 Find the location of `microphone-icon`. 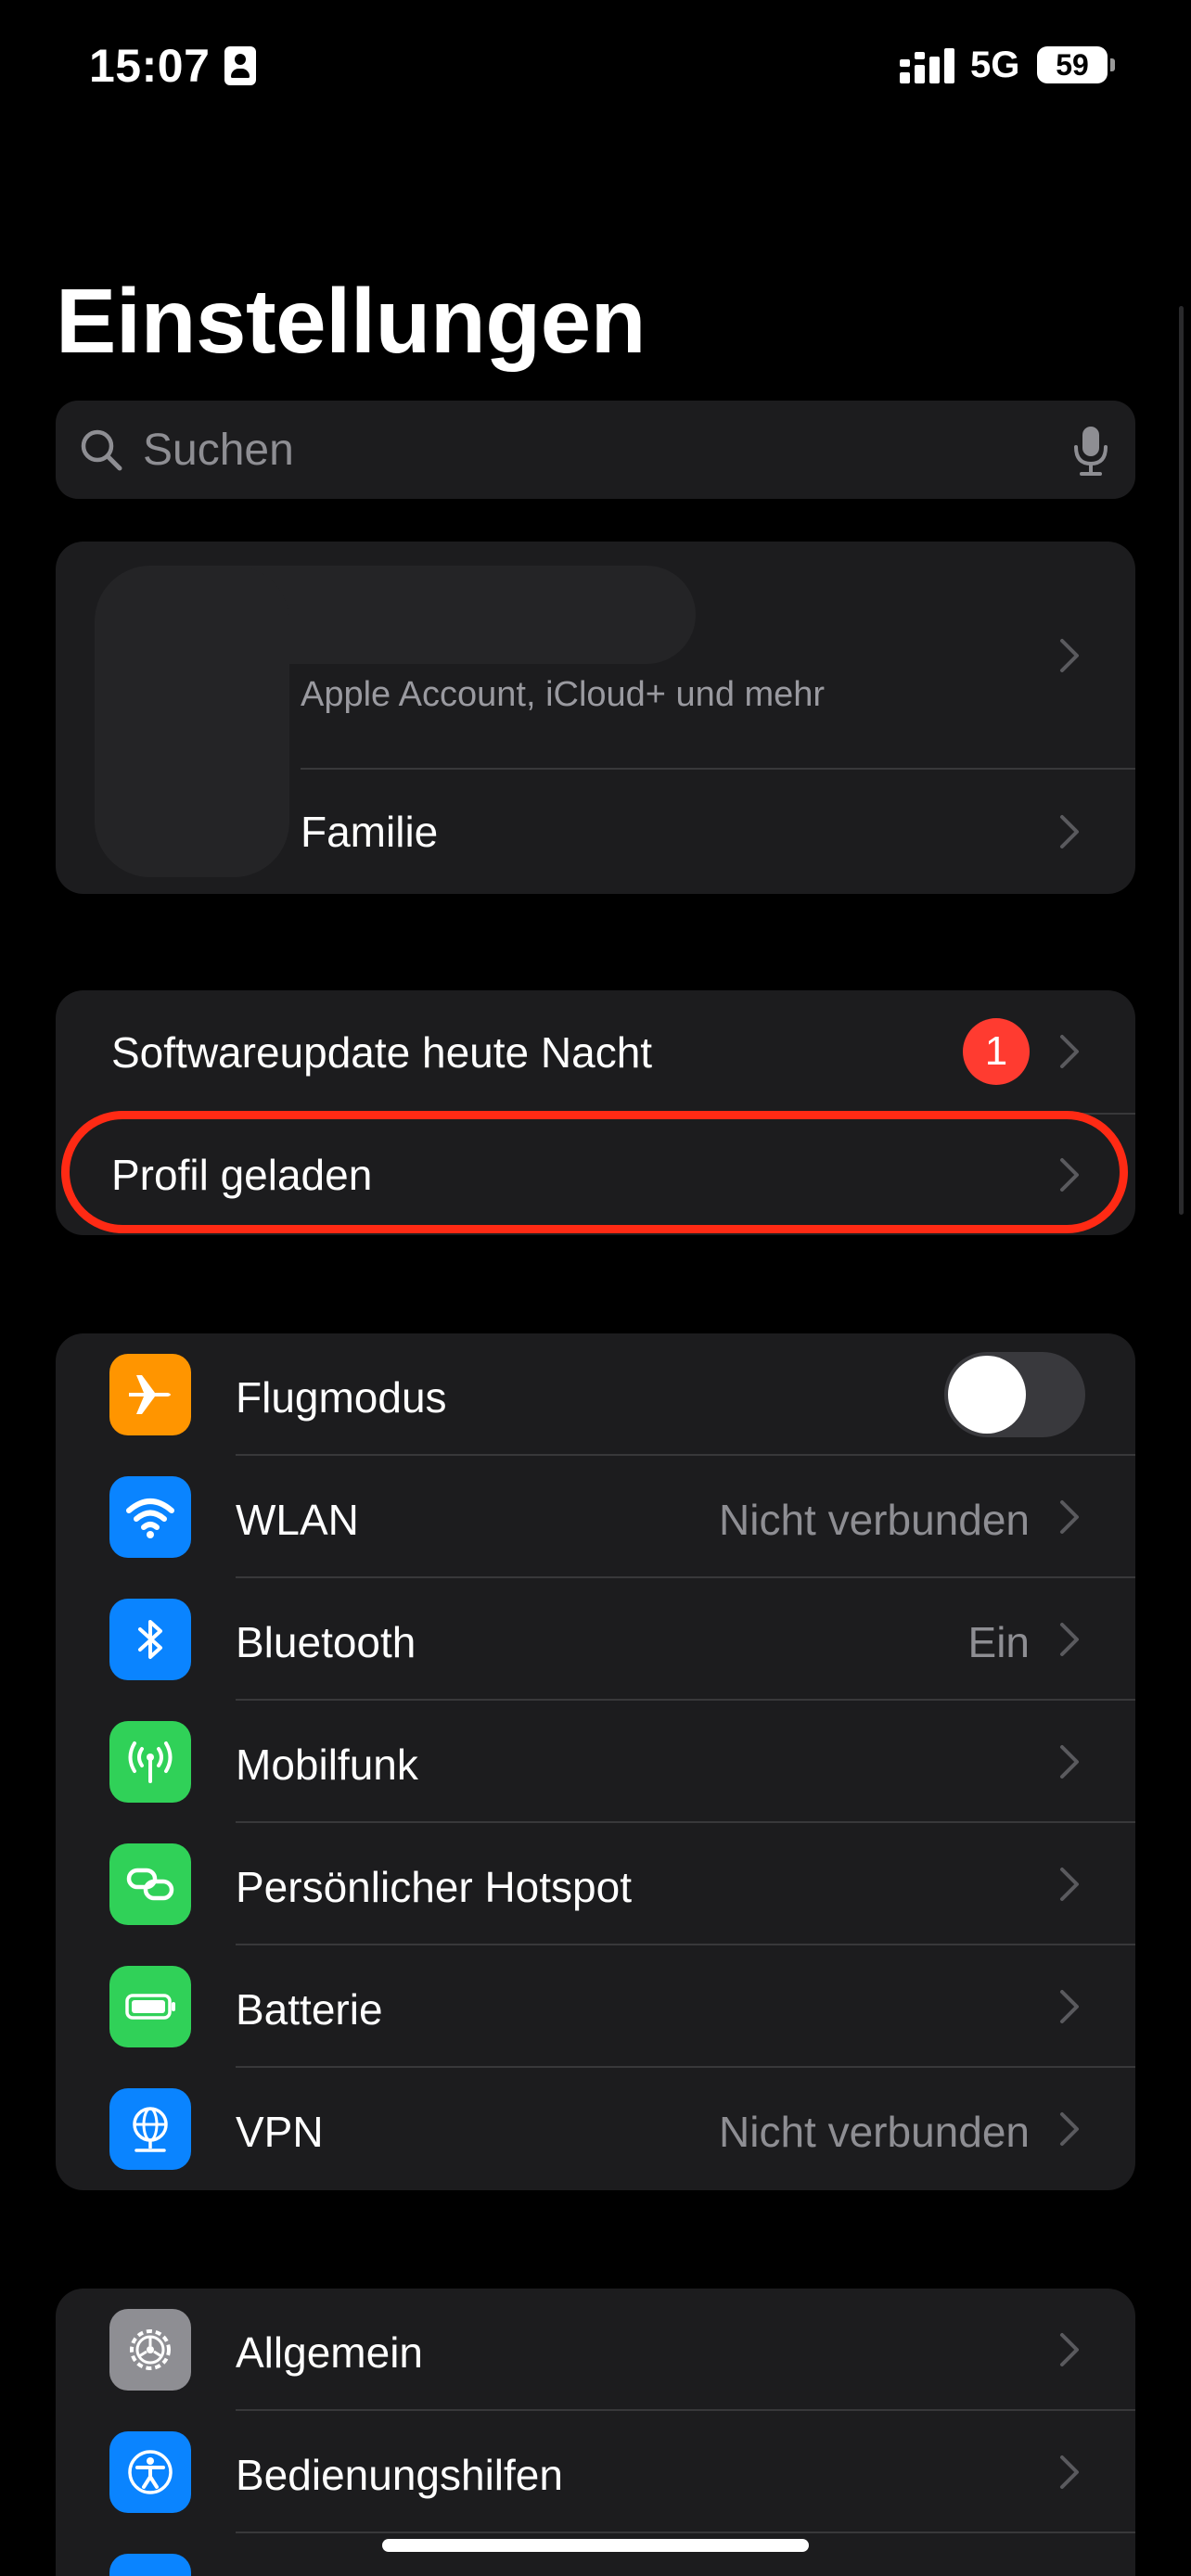

microphone-icon is located at coordinates (1090, 451).